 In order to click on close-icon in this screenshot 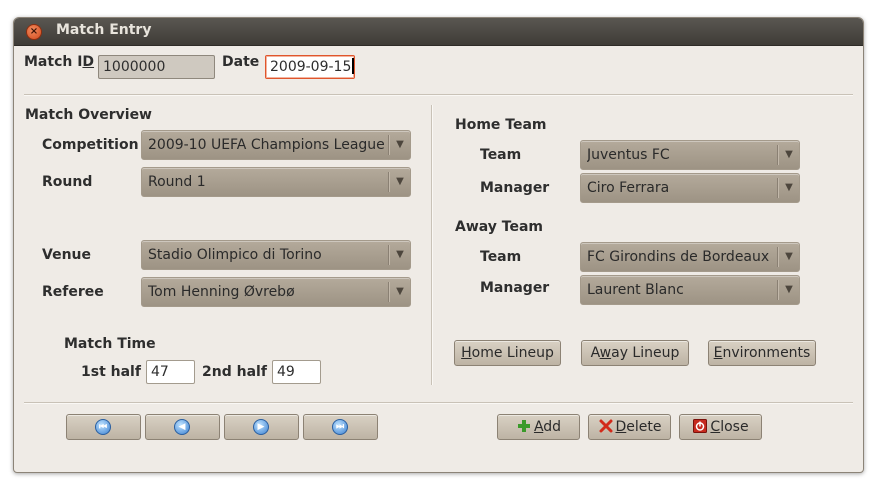, I will do `click(700, 426)`.